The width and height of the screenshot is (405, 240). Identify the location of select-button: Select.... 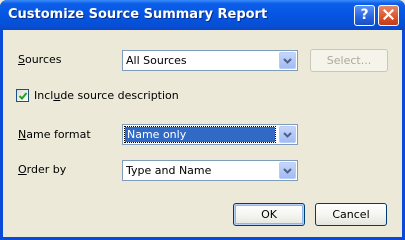
(349, 60).